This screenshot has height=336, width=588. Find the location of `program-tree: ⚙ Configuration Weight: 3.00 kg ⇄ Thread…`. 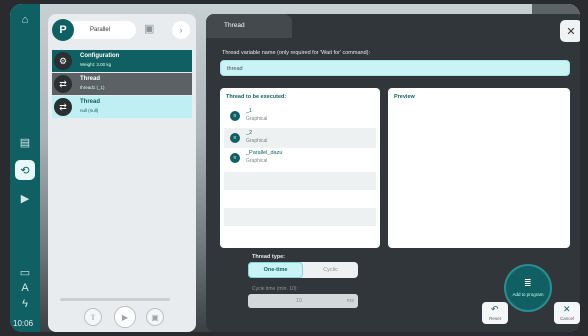

program-tree: ⚙ Configuration Weight: 3.00 kg ⇄ Thread… is located at coordinates (122, 84).